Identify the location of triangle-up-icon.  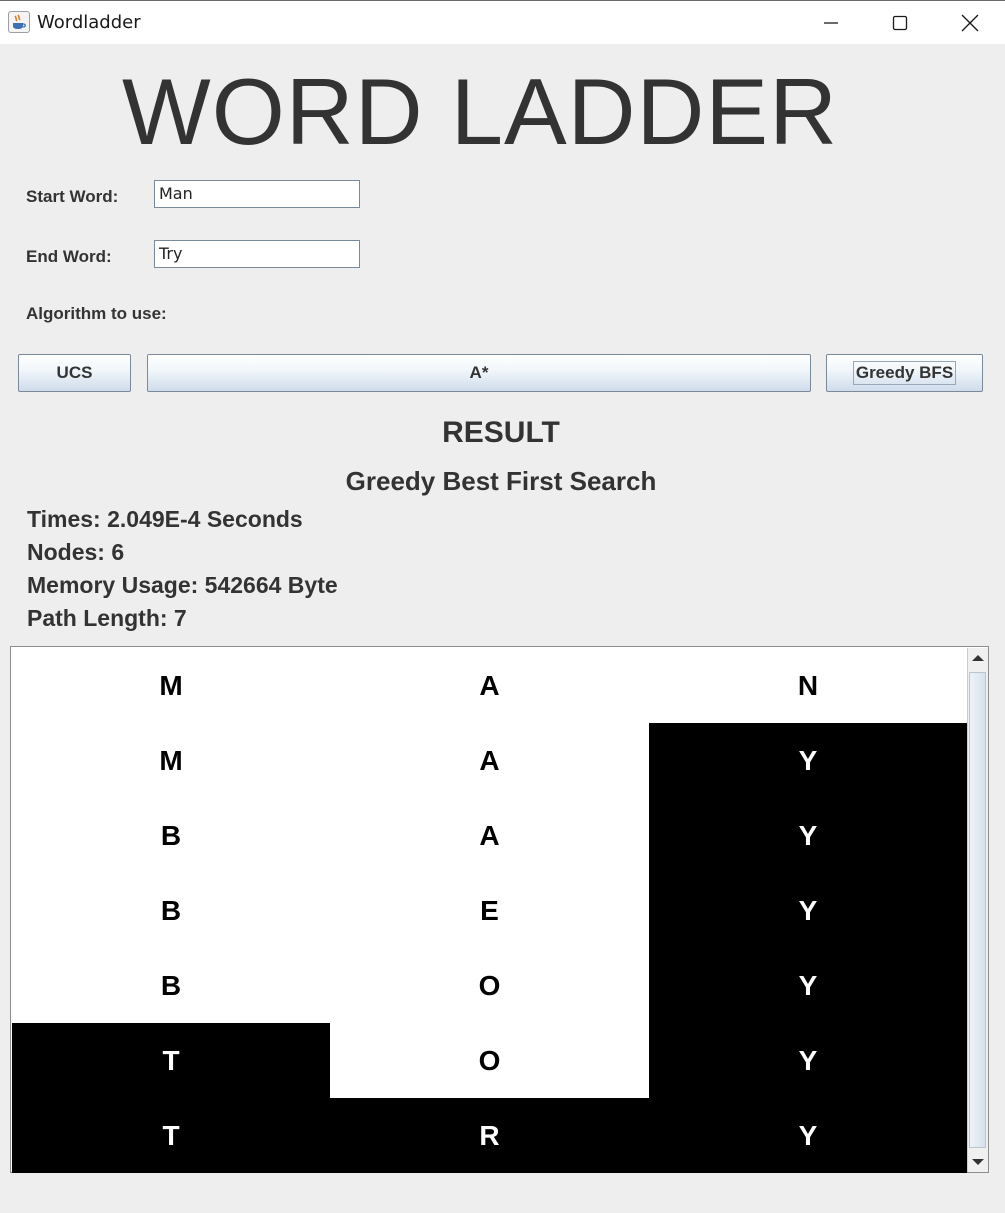
(978, 658).